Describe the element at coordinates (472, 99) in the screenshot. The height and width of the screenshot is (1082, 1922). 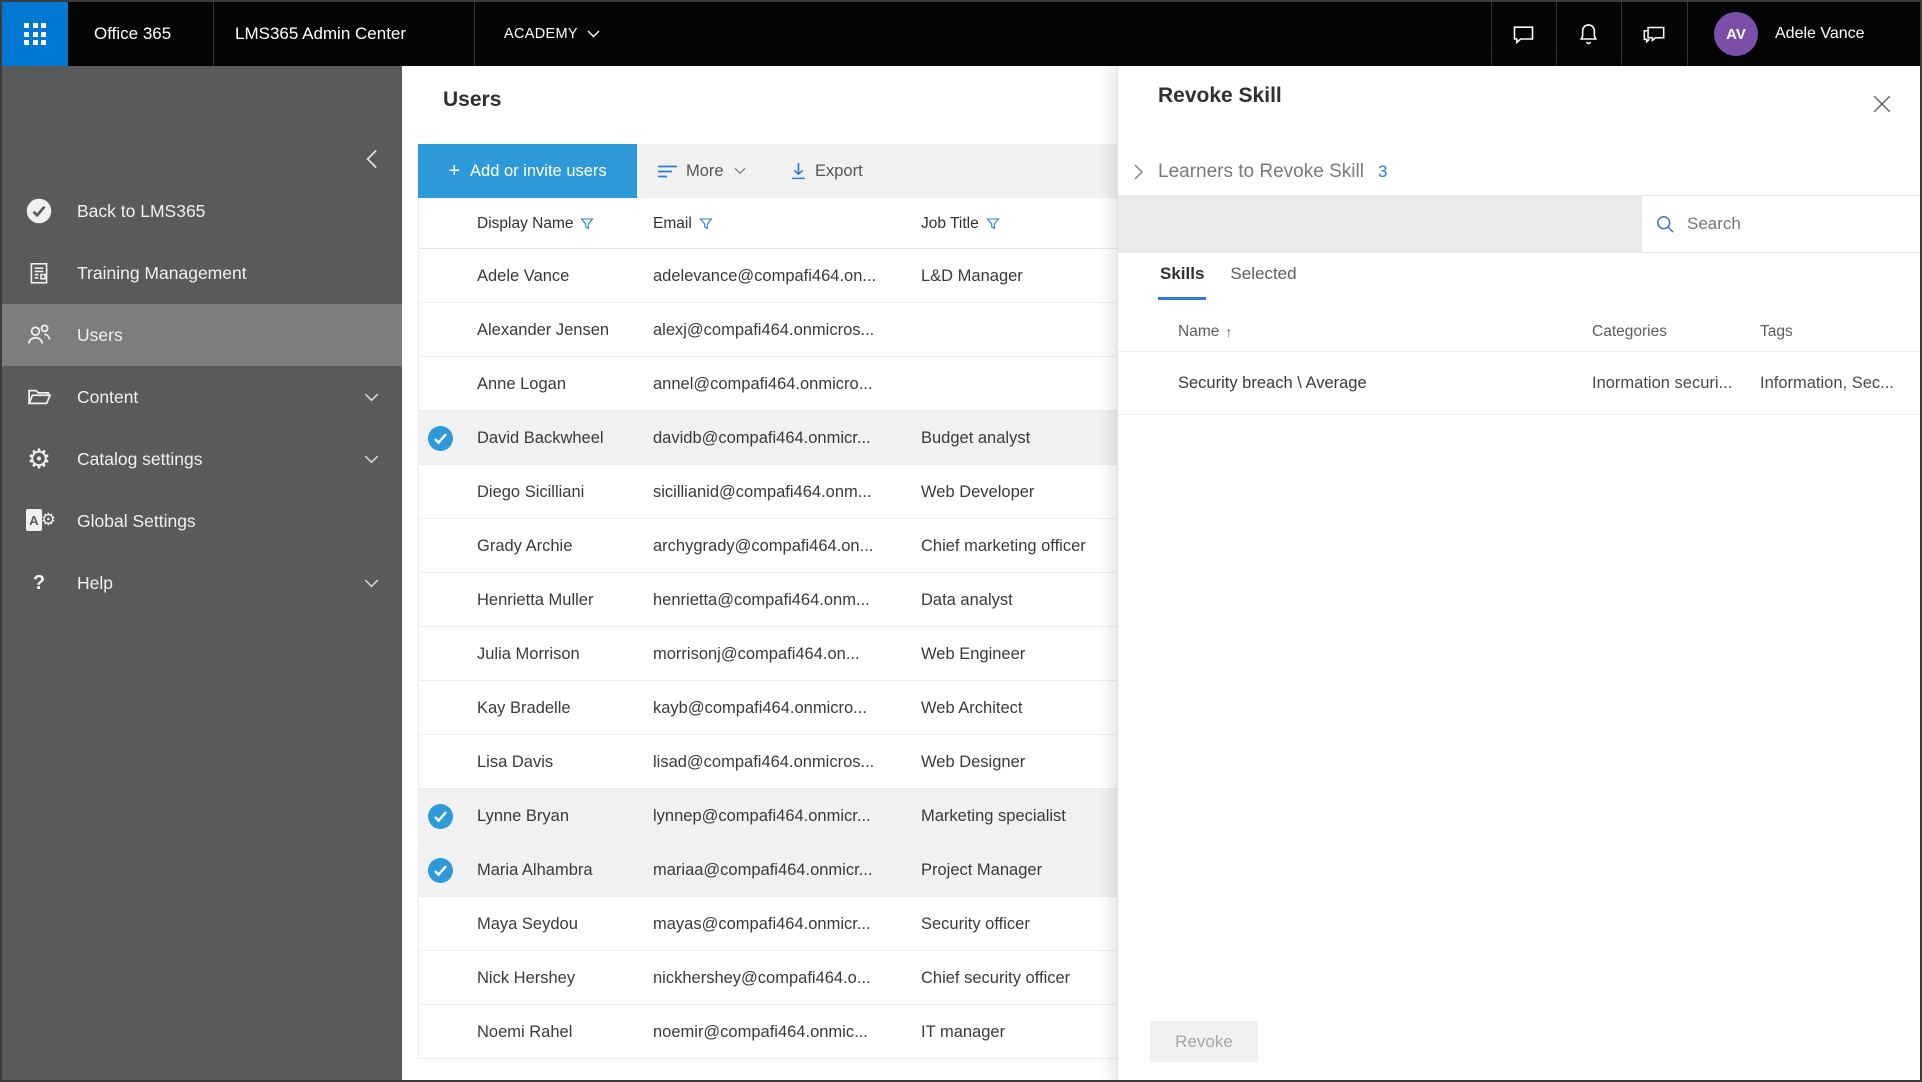
I see `page-title: Users` at that location.